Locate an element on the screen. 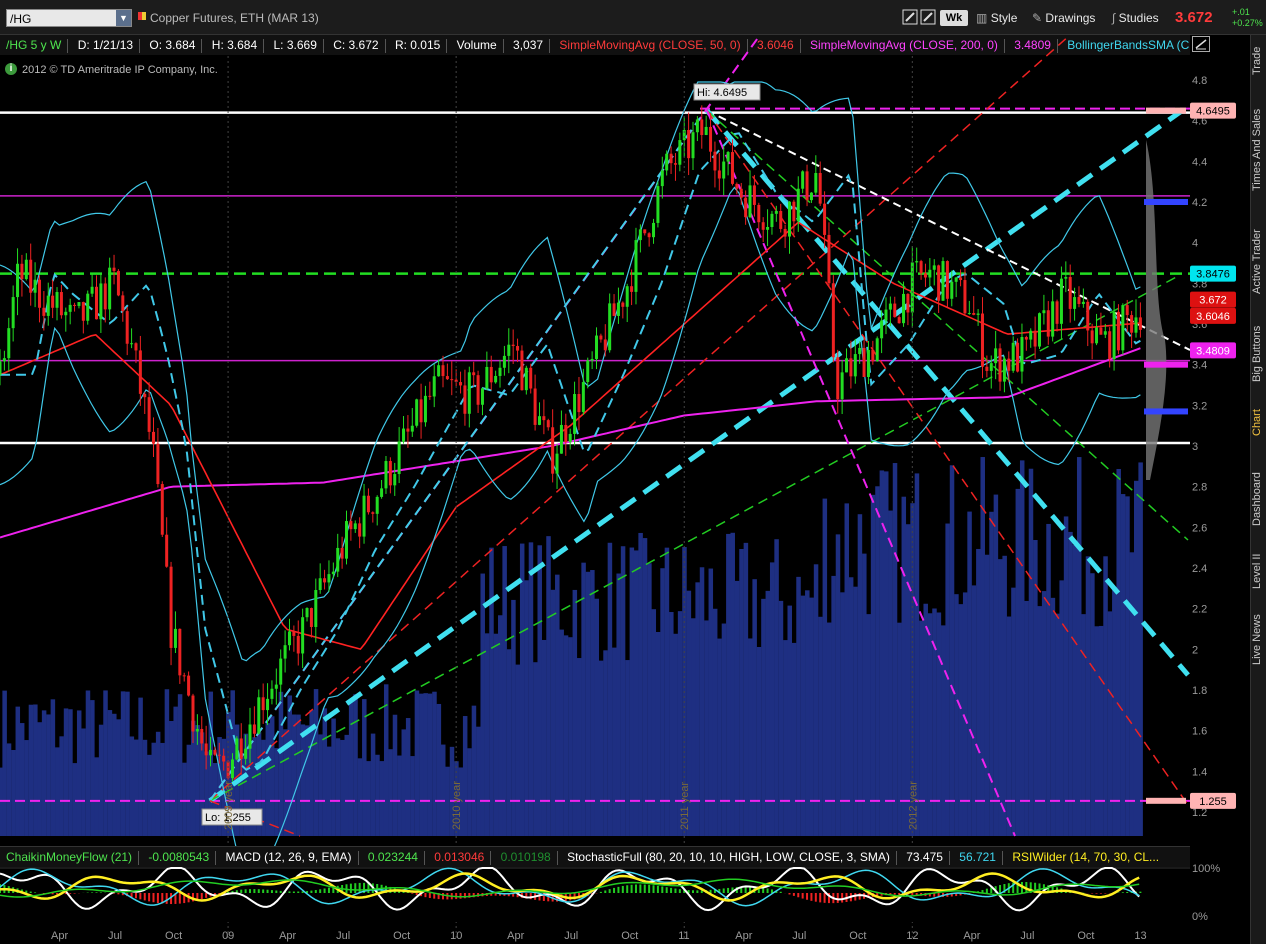 Image resolution: width=1266 pixels, height=944 pixels. year-label: 2011 year is located at coordinates (685, 806).